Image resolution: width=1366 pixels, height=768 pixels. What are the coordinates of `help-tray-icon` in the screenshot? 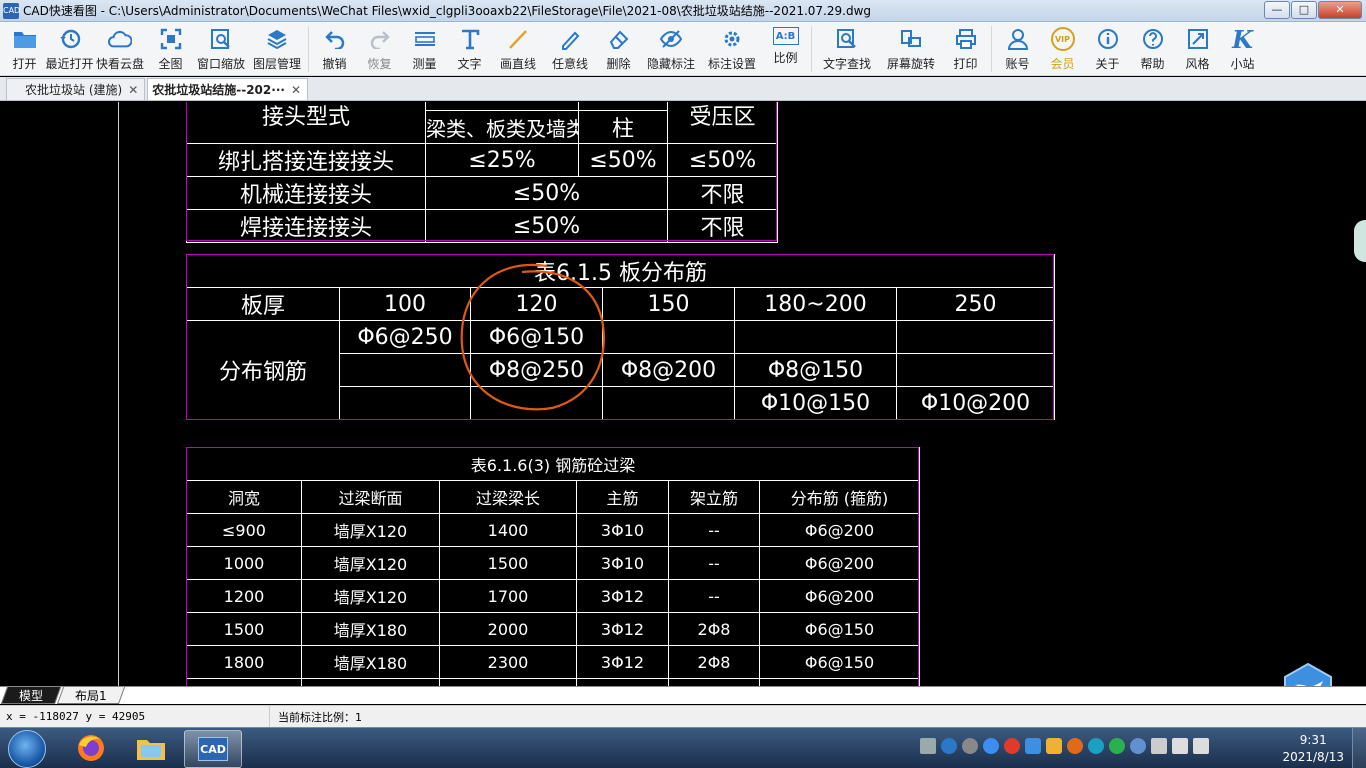 It's located at (949, 746).